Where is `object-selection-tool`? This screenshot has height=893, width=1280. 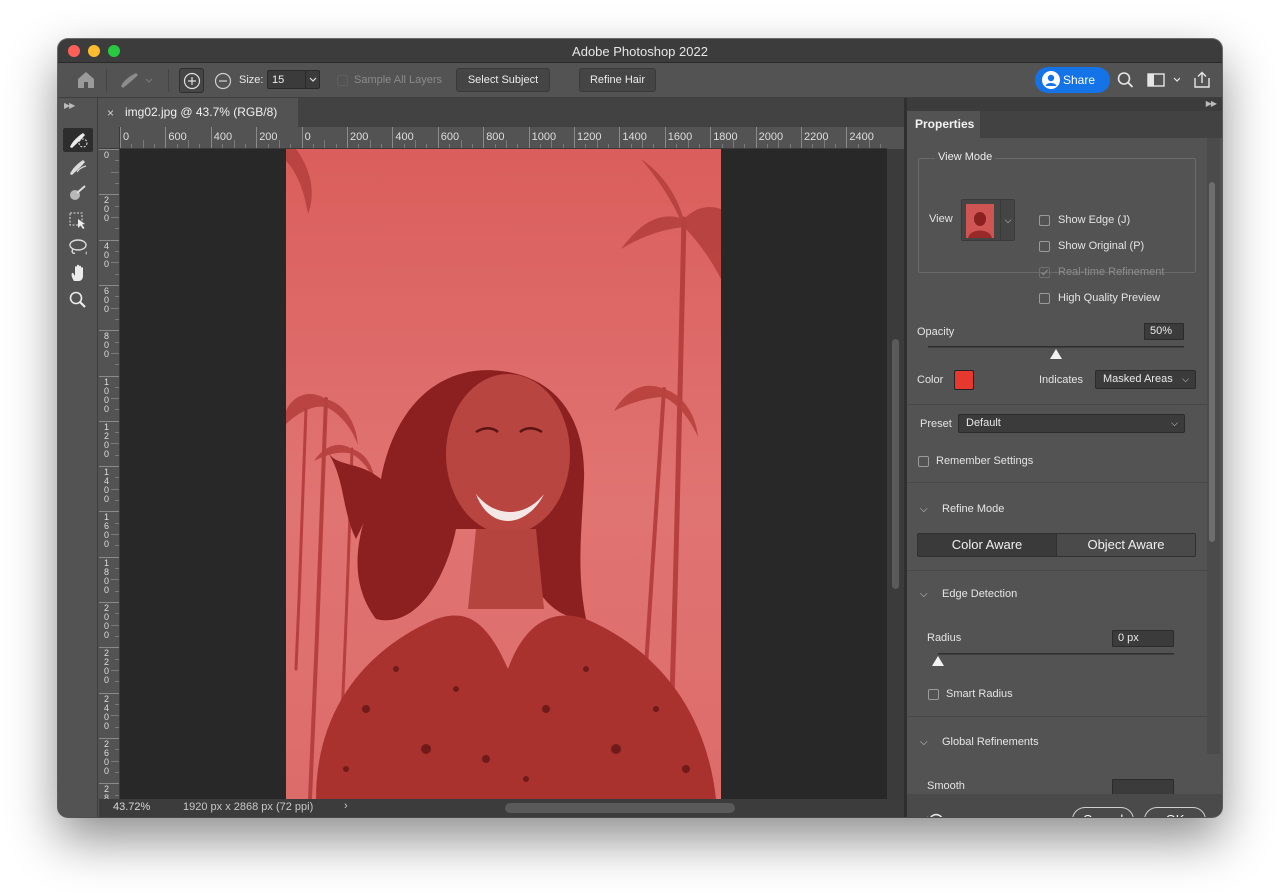
object-selection-tool is located at coordinates (78, 220).